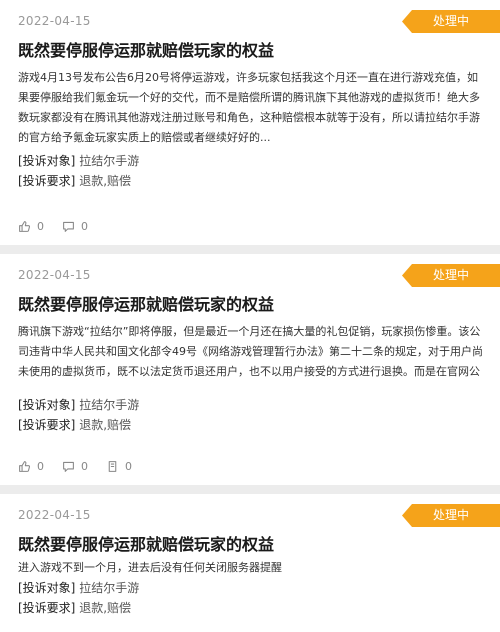 The height and width of the screenshot is (632, 500). What do you see at coordinates (53, 226) in the screenshot?
I see `card-actions: 0 0` at bounding box center [53, 226].